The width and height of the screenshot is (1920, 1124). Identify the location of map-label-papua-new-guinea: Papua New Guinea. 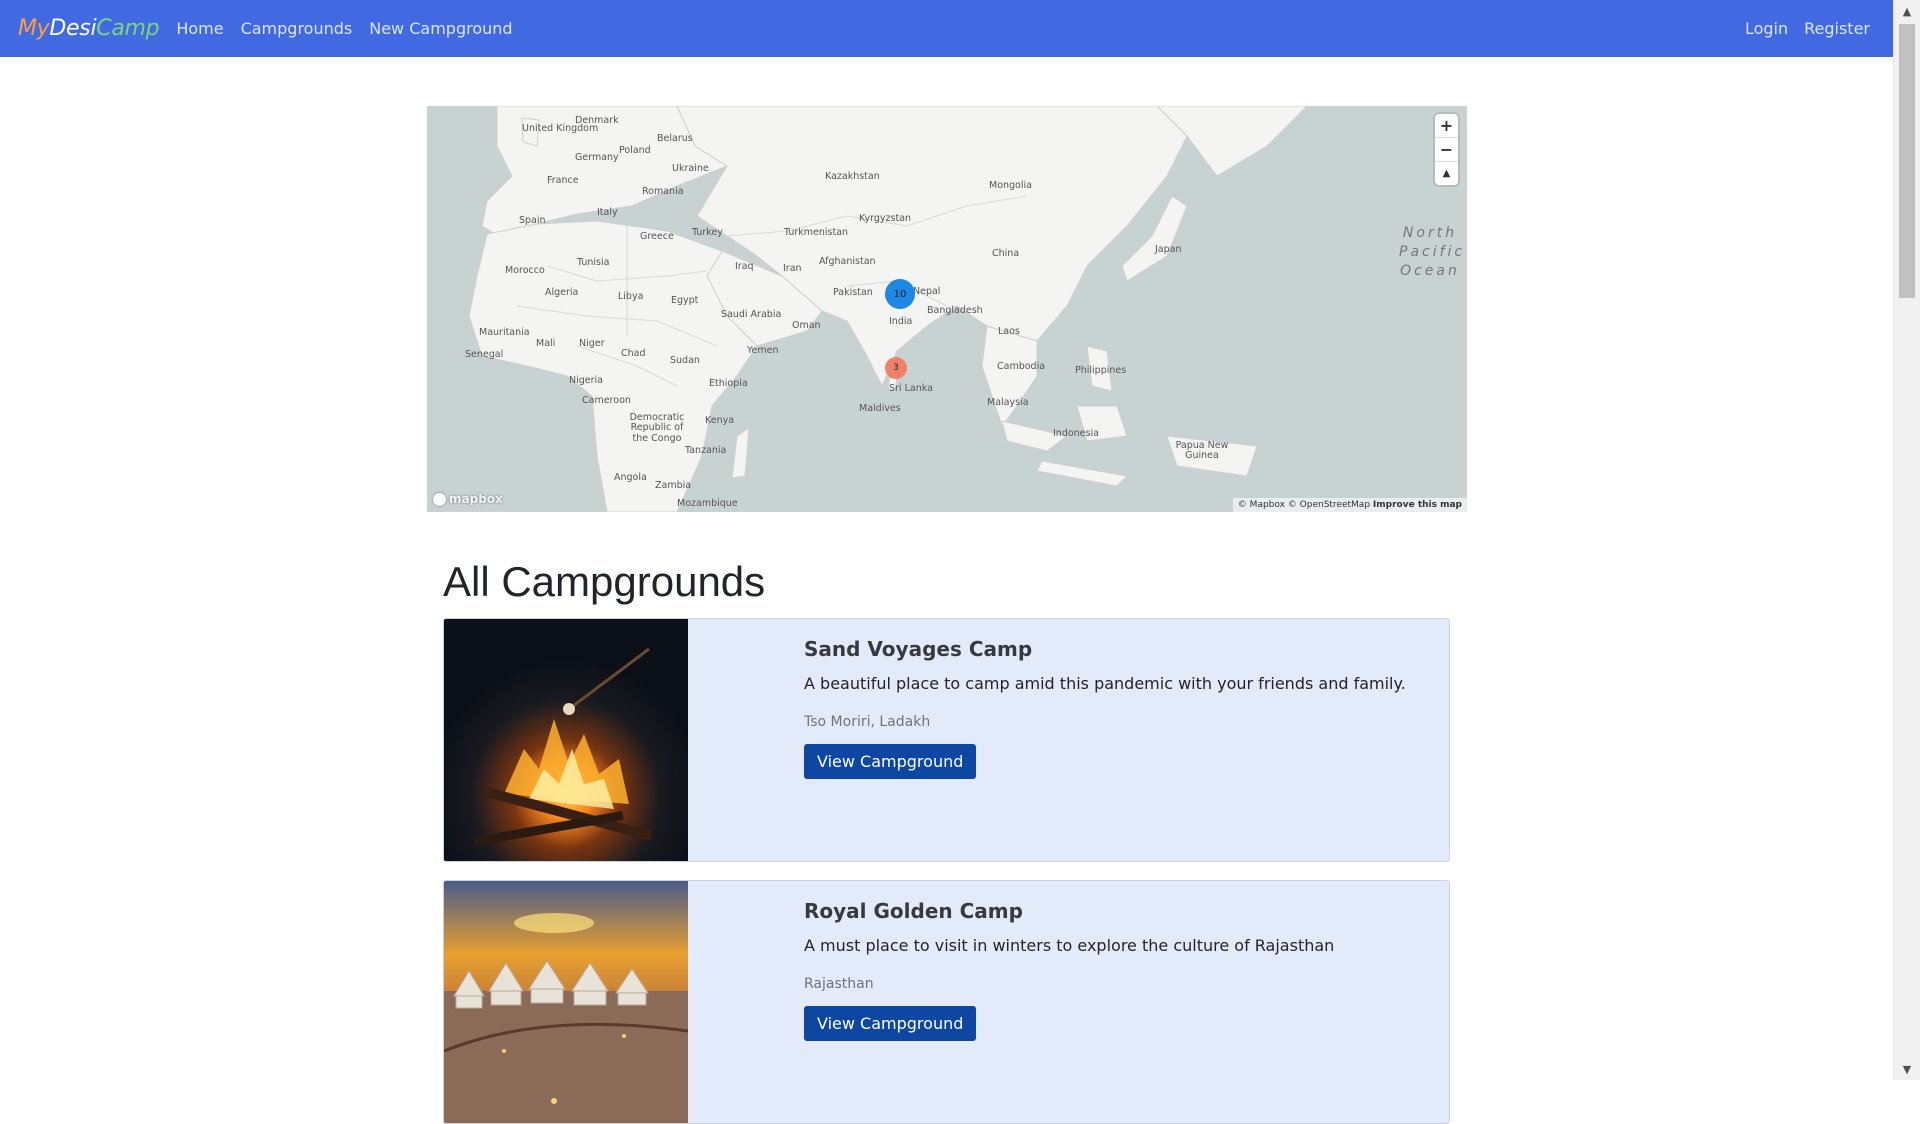
(1202, 451).